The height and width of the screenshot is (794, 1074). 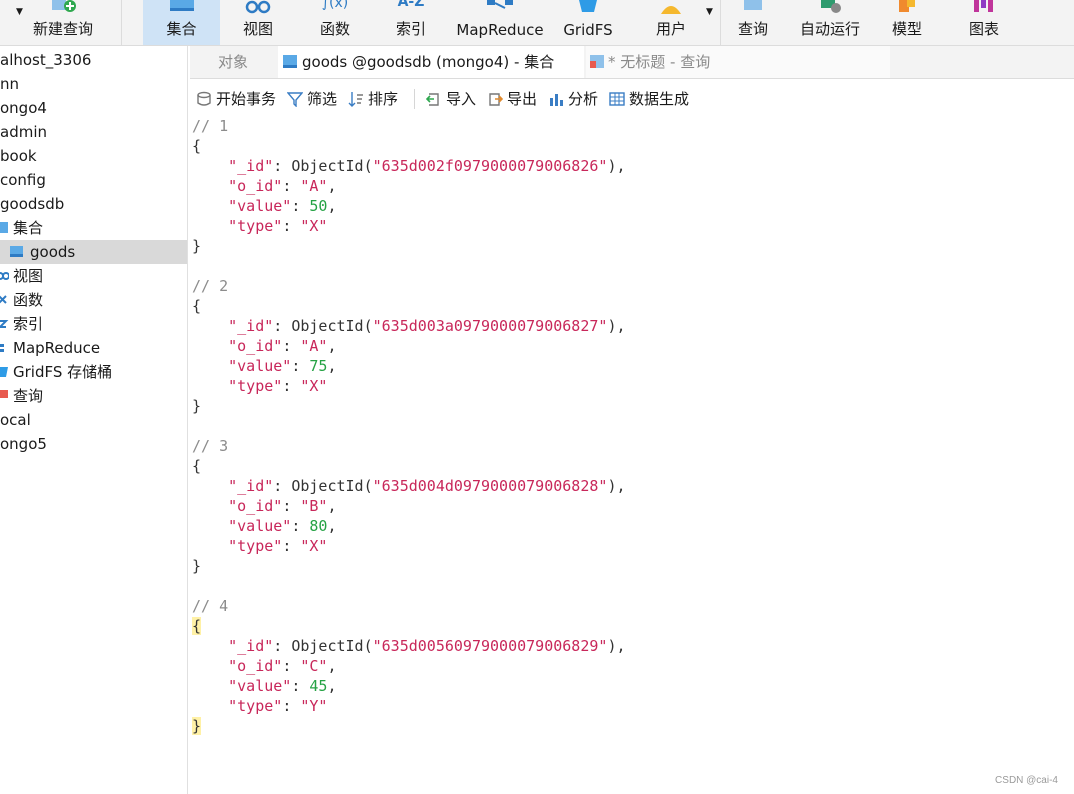 I want to click on gridfs-button: GridFS, so click(x=588, y=22).